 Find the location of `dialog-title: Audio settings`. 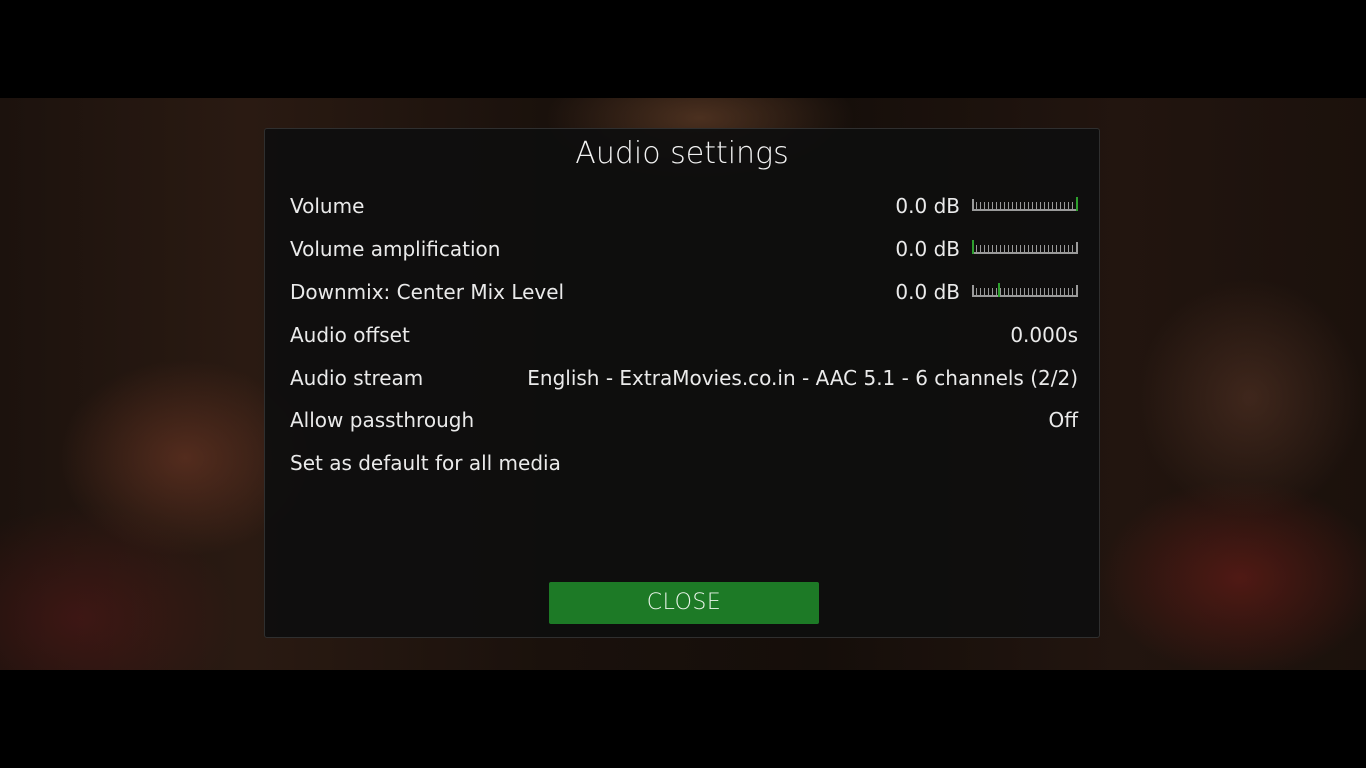

dialog-title: Audio settings is located at coordinates (682, 153).